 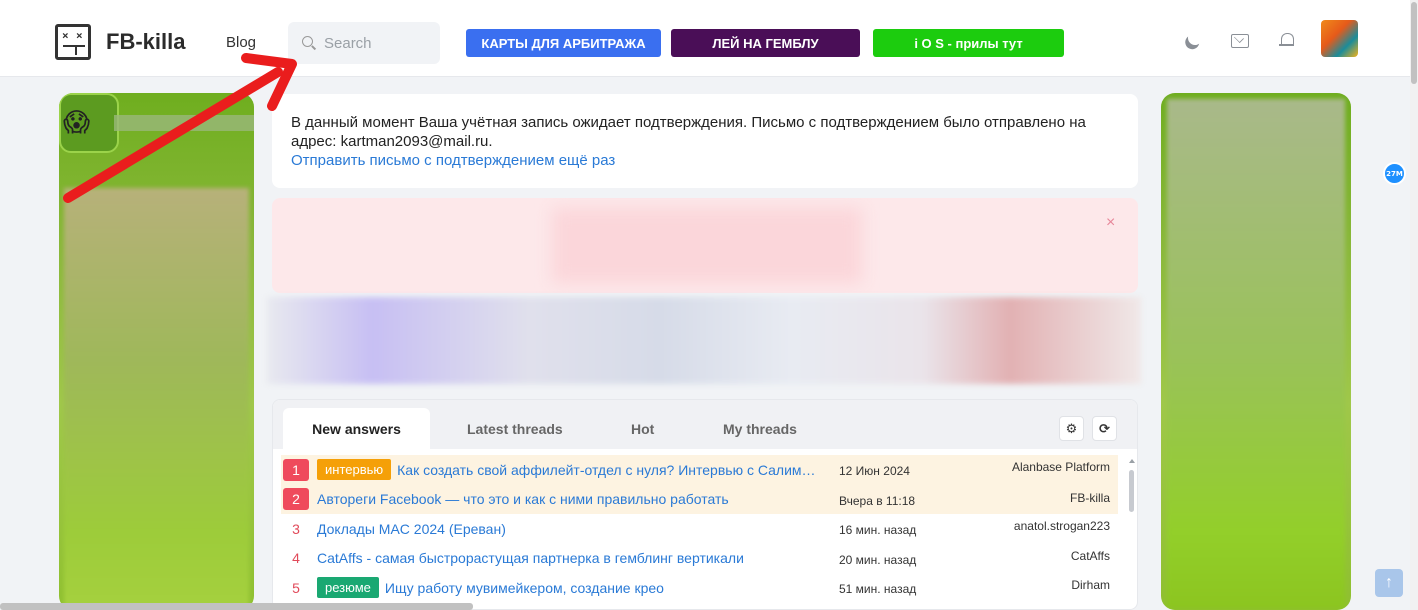 I want to click on row-author: anatol.strogan223, so click(x=1062, y=526).